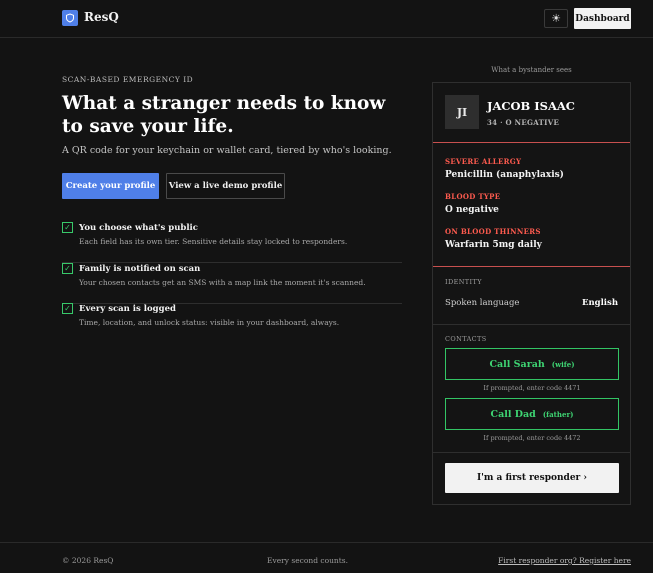 This screenshot has height=573, width=653. I want to click on profile-meta: 34 · O NEGATIVE, so click(523, 122).